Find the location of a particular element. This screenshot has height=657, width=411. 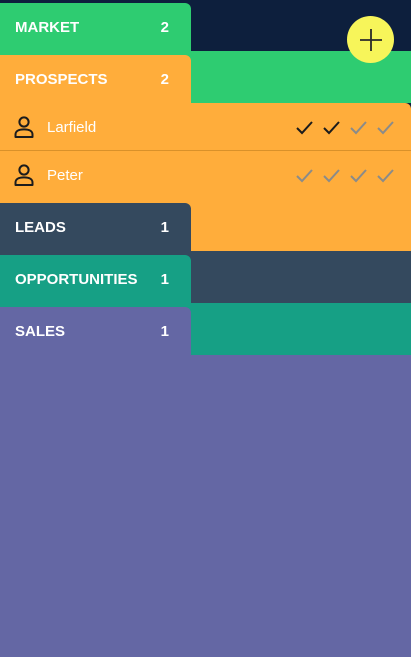

prospect-row-peter: Peter is located at coordinates (205, 175).